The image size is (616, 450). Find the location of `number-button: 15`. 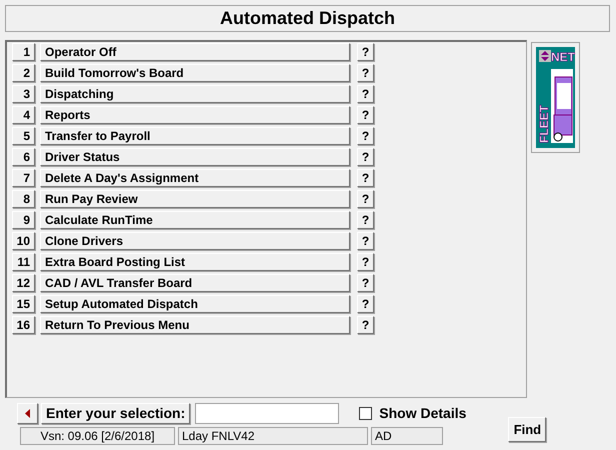

number-button: 15 is located at coordinates (23, 304).